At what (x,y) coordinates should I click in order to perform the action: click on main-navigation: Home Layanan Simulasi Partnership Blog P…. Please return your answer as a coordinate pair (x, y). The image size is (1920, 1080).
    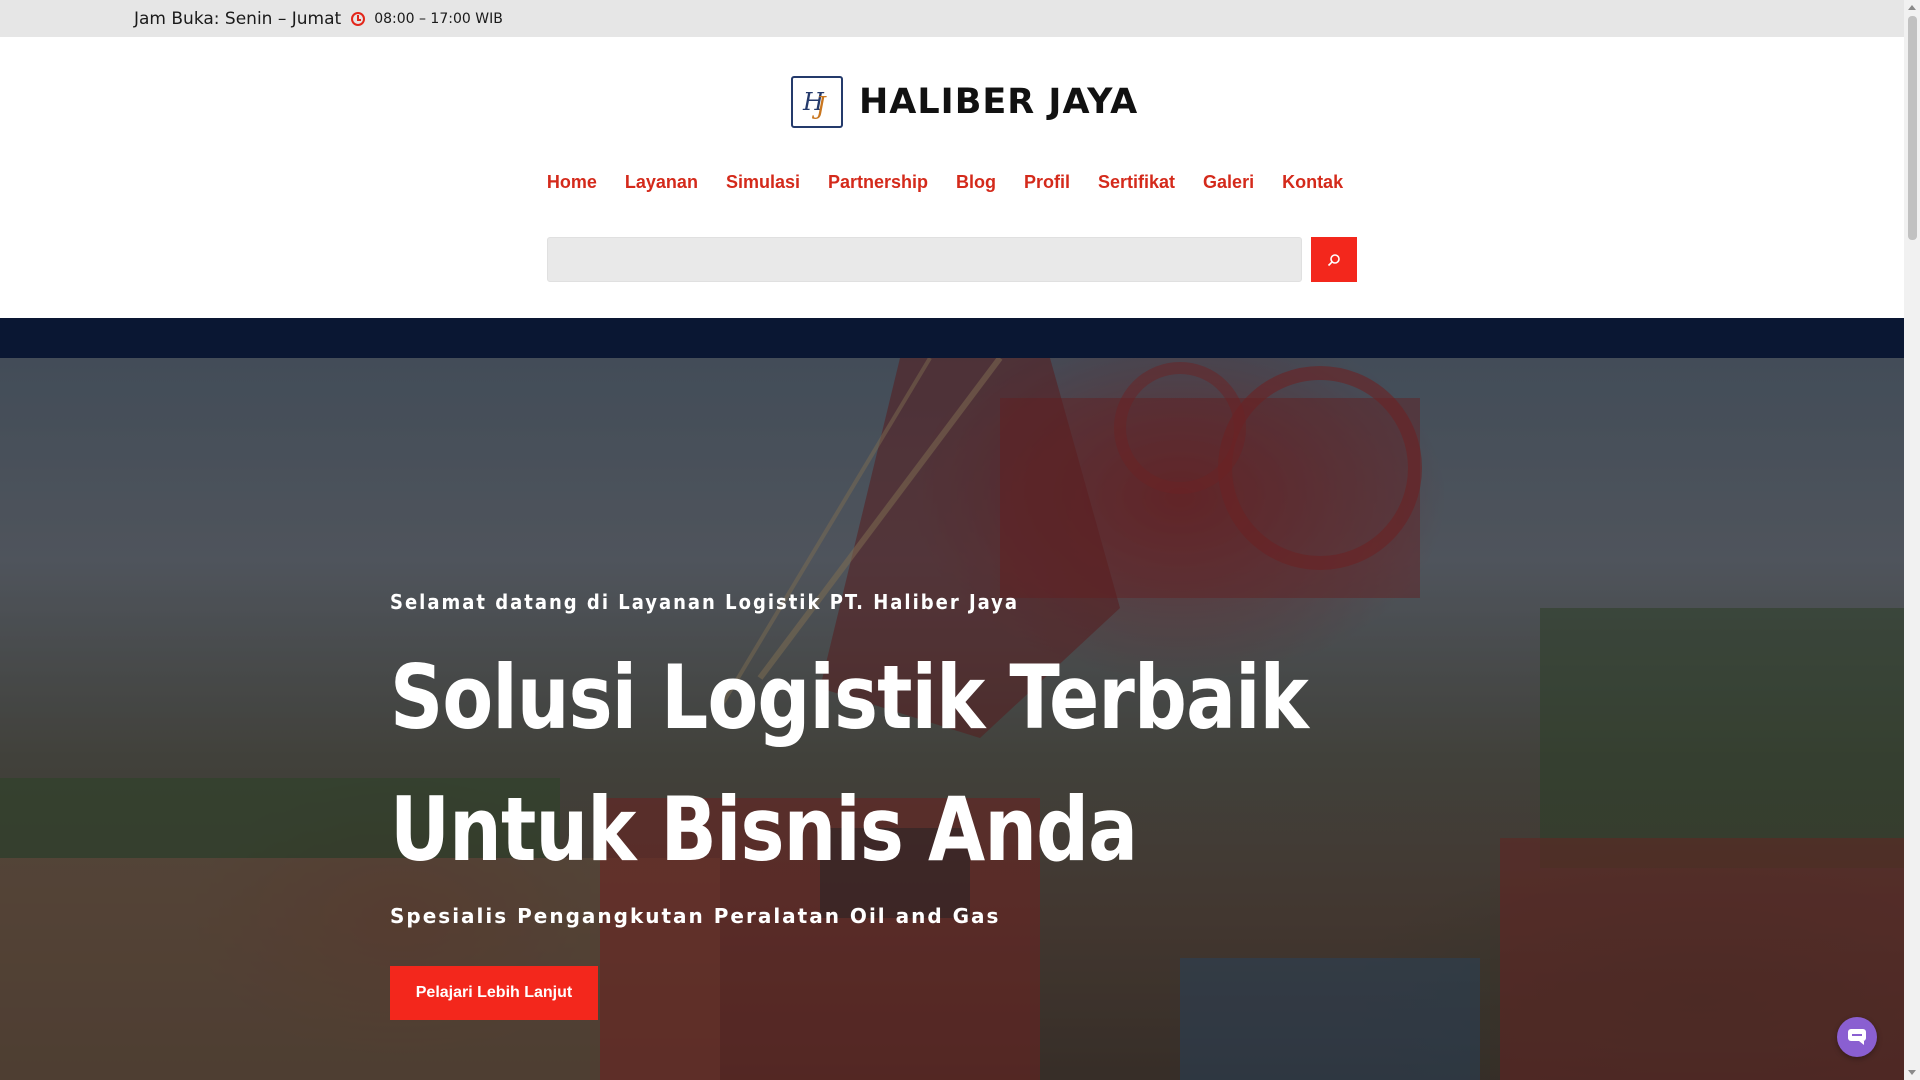
    Looking at the image, I should click on (952, 182).